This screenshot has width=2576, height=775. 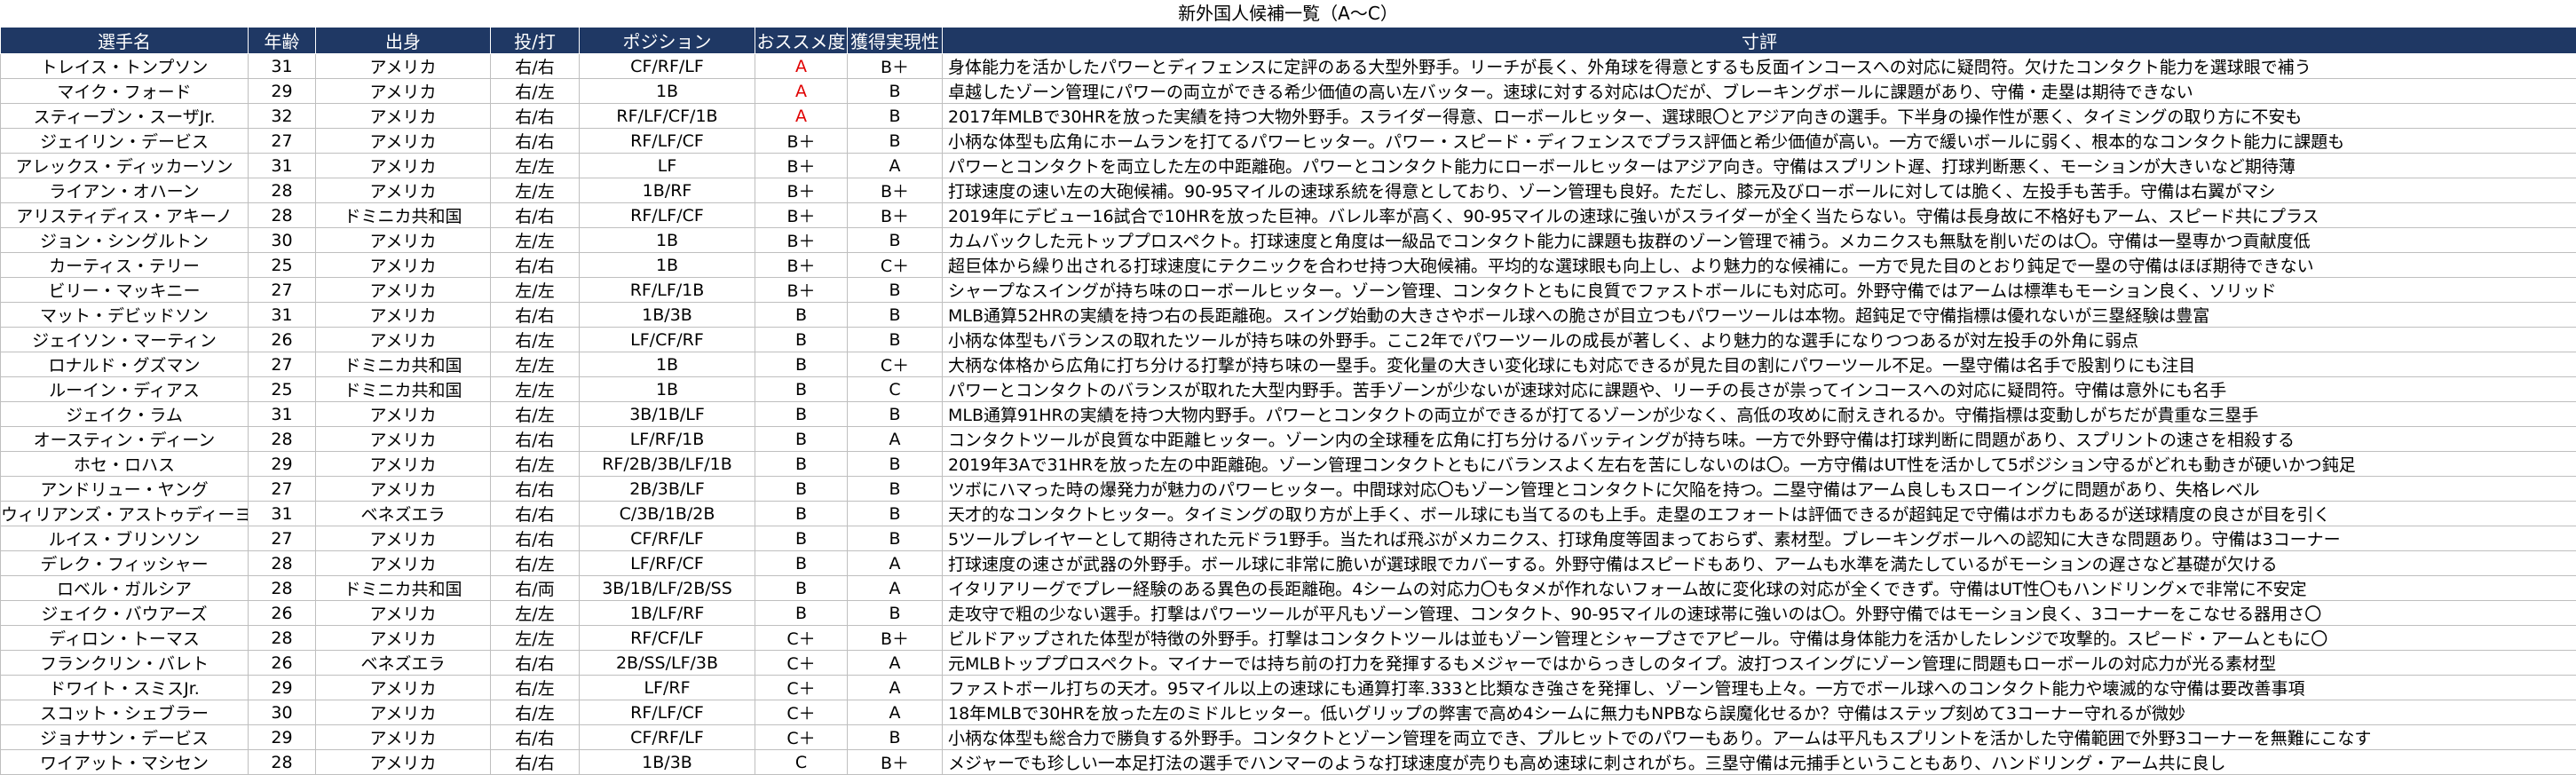 What do you see at coordinates (282, 340) in the screenshot?
I see `cell-age: 26` at bounding box center [282, 340].